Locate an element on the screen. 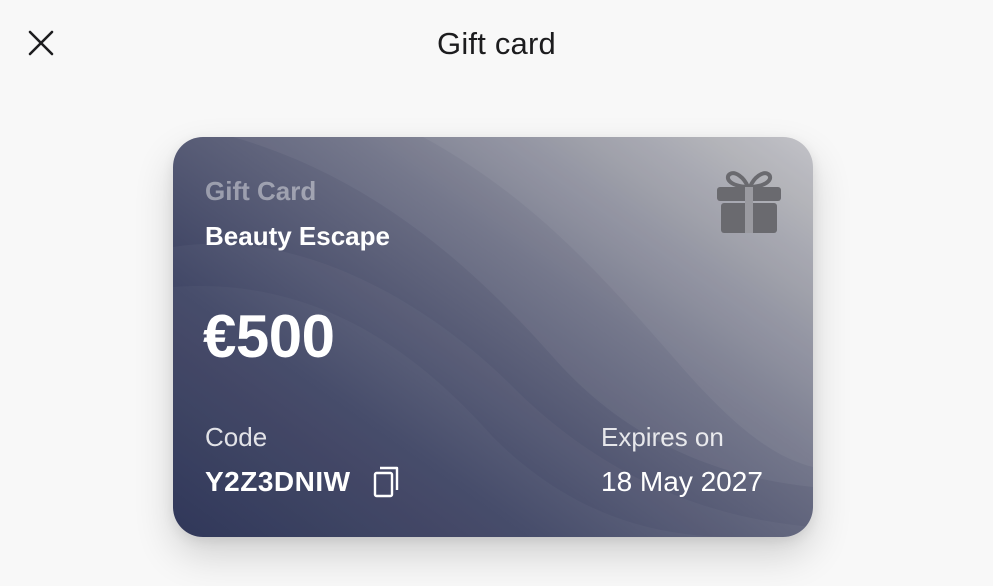 The image size is (993, 586). copy-code-button is located at coordinates (386, 482).